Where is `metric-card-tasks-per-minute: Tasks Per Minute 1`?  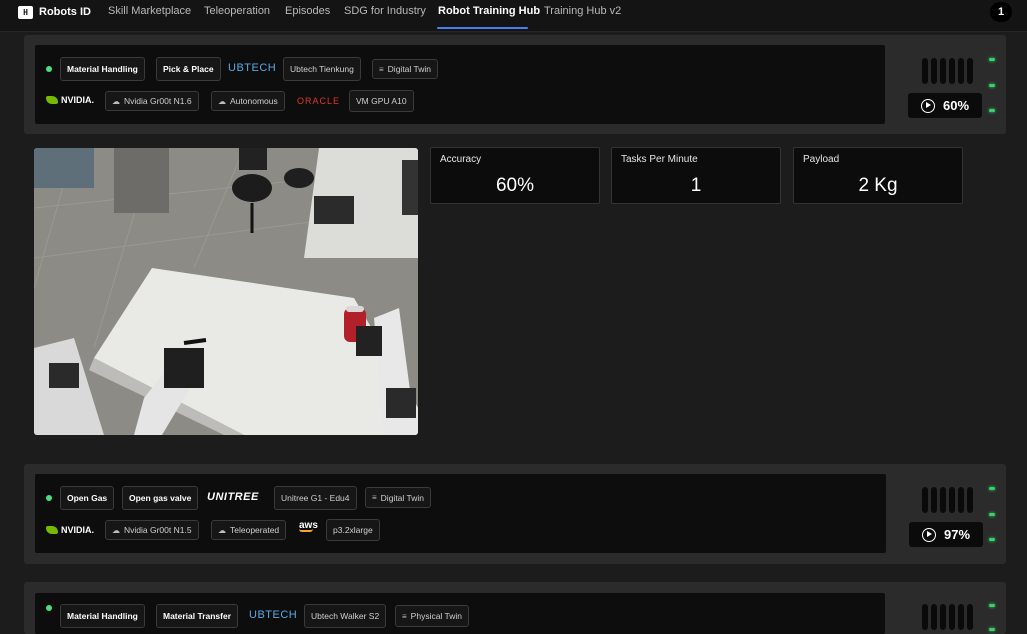 metric-card-tasks-per-minute: Tasks Per Minute 1 is located at coordinates (696, 175).